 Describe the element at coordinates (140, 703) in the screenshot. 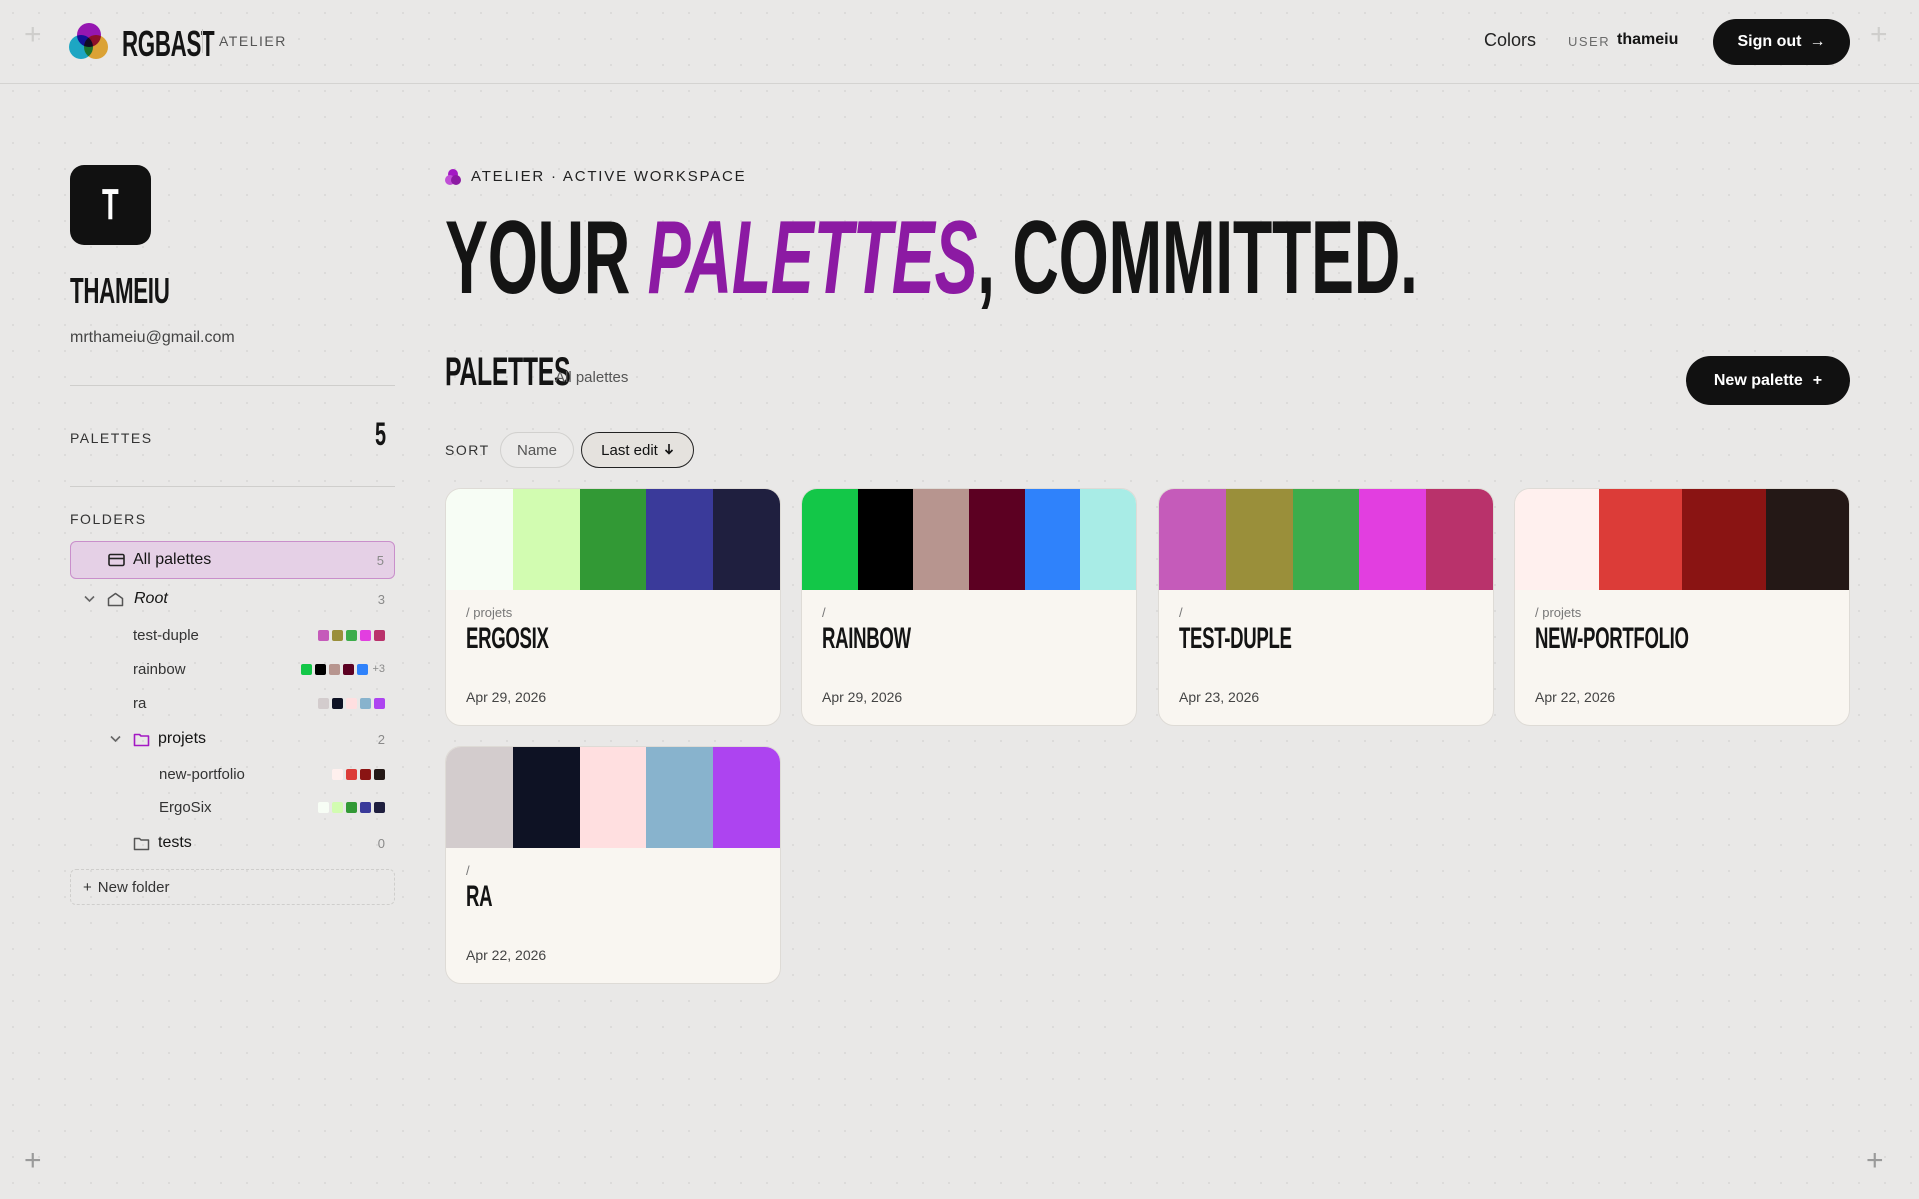

I see `palette-item-label: ra` at that location.